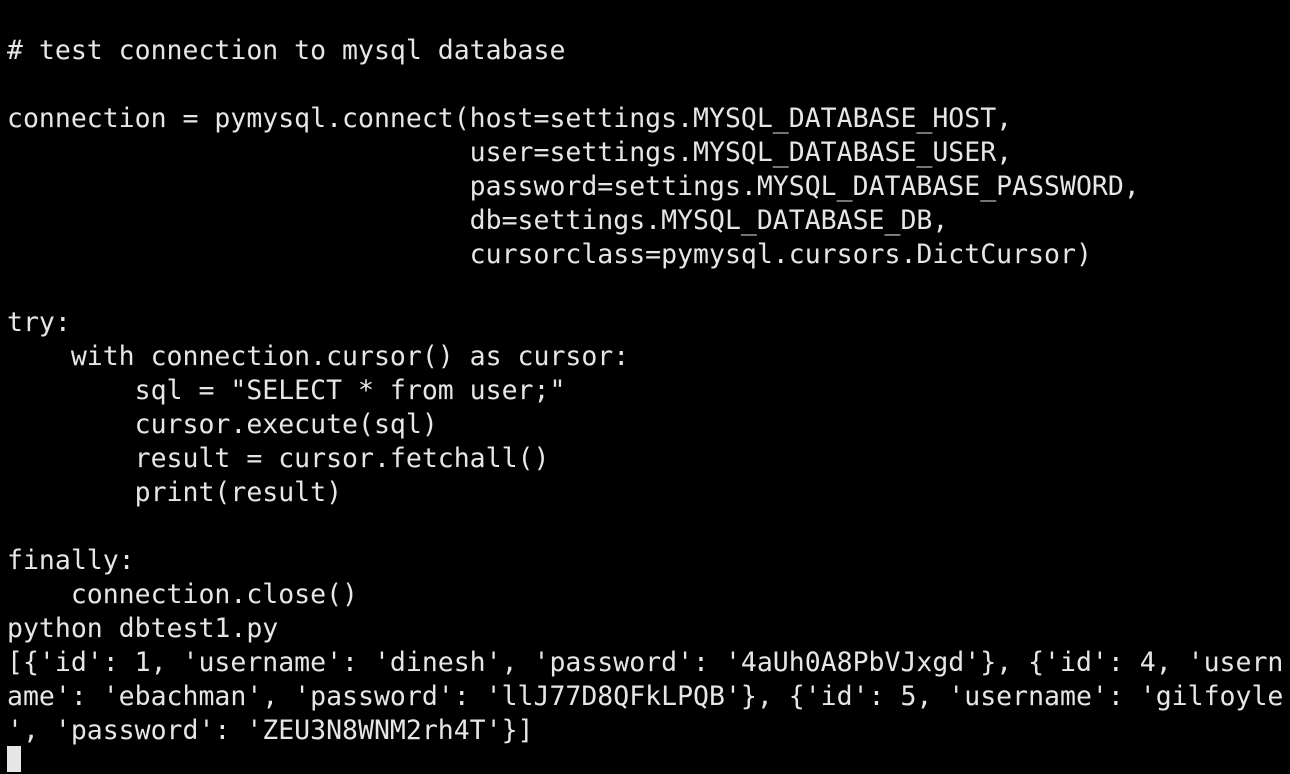 Image resolution: width=1290 pixels, height=774 pixels. What do you see at coordinates (510, 152) in the screenshot?
I see `code-line: user=settings.MYSQL_DATABASE_USER,` at bounding box center [510, 152].